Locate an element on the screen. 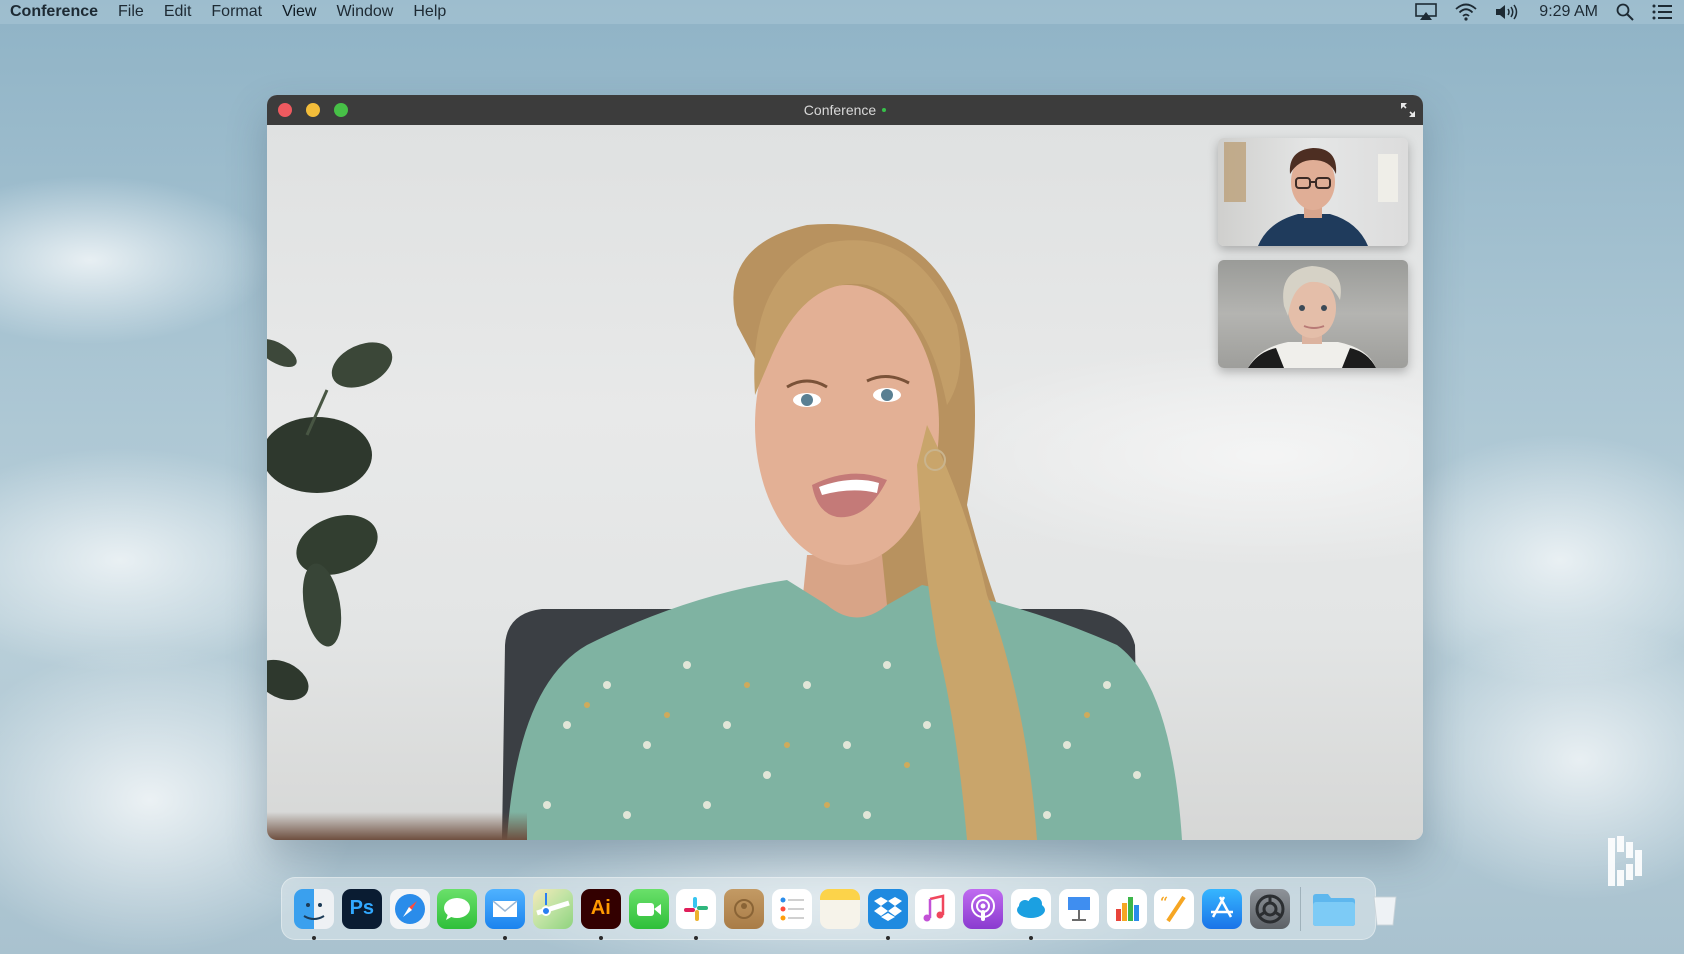 Image resolution: width=1684 pixels, height=954 pixels. dock-app-system-preferences is located at coordinates (1269, 908).